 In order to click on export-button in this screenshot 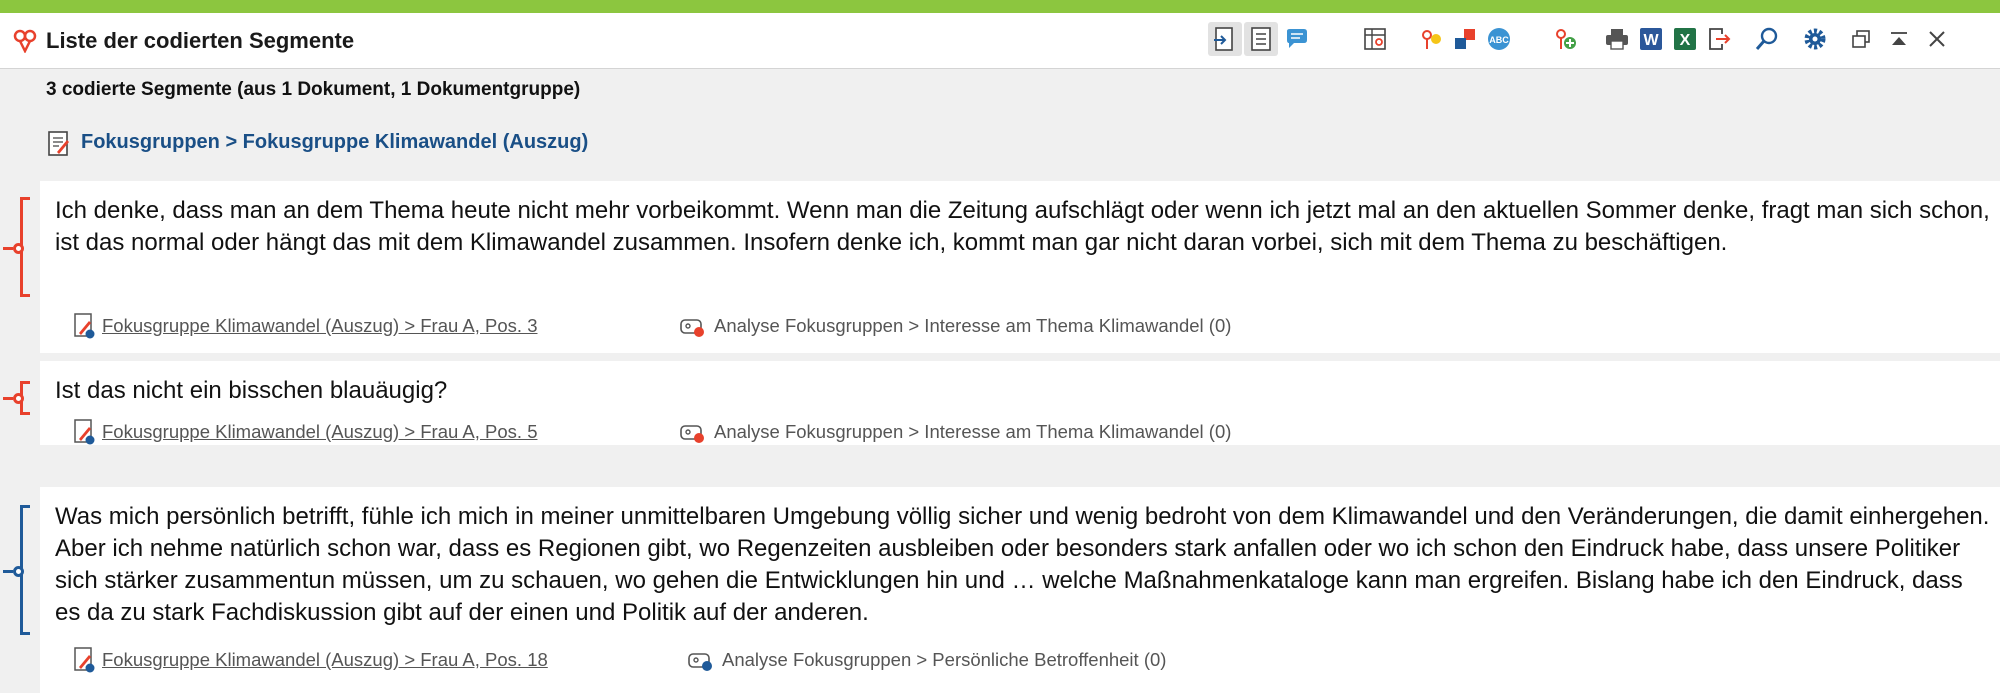, I will do `click(1225, 39)`.